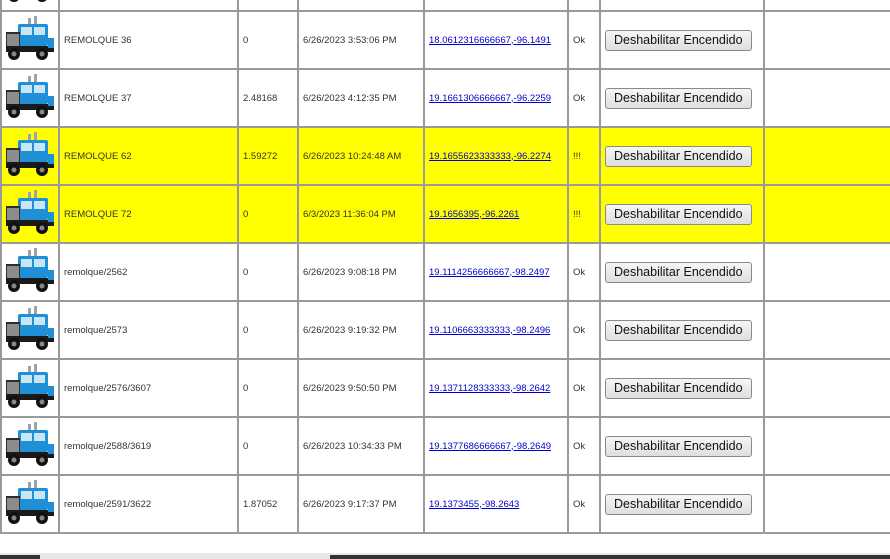 The image size is (890, 559). I want to click on vehicle-datetime: 6/26/2023 9:50:50 PM, so click(361, 388).